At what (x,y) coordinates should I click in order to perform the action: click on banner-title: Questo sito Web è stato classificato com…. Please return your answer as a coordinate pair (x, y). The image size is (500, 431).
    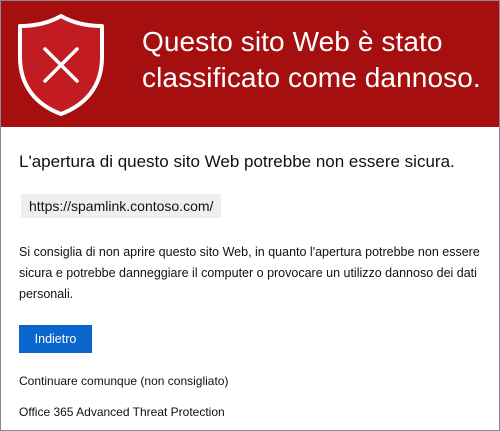
    Looking at the image, I should click on (311, 59).